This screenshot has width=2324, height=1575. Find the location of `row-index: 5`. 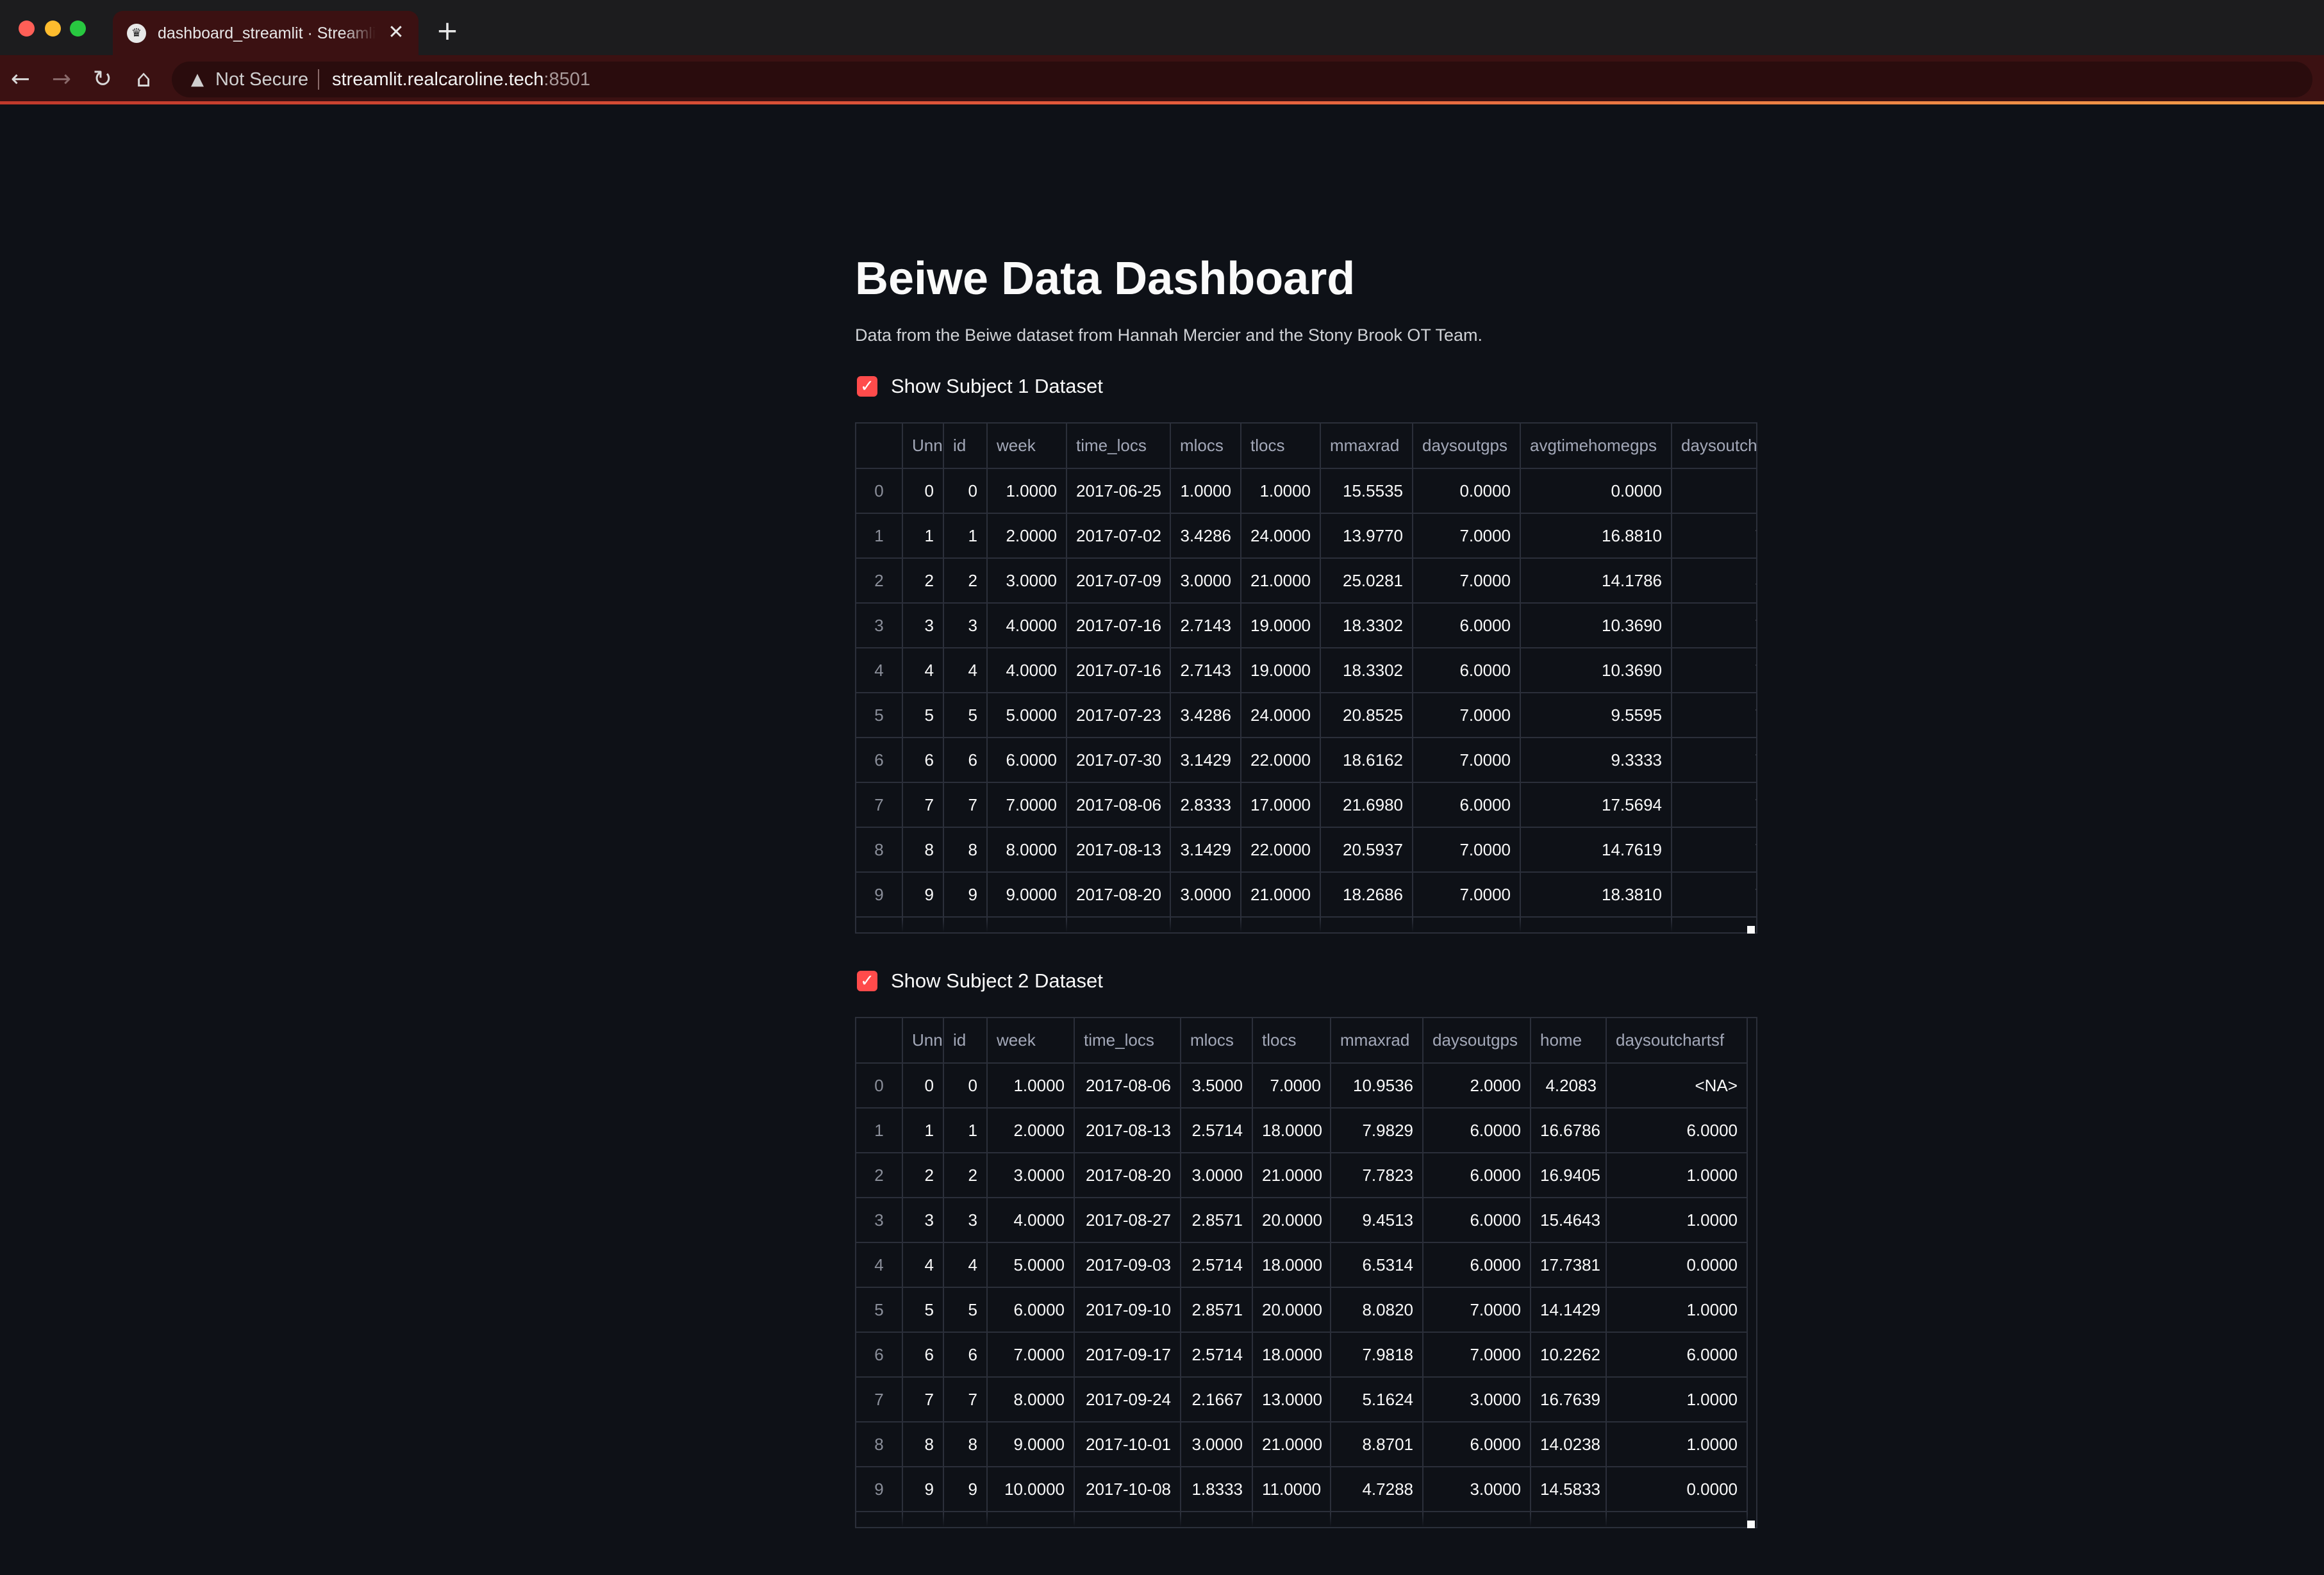

row-index: 5 is located at coordinates (880, 1310).